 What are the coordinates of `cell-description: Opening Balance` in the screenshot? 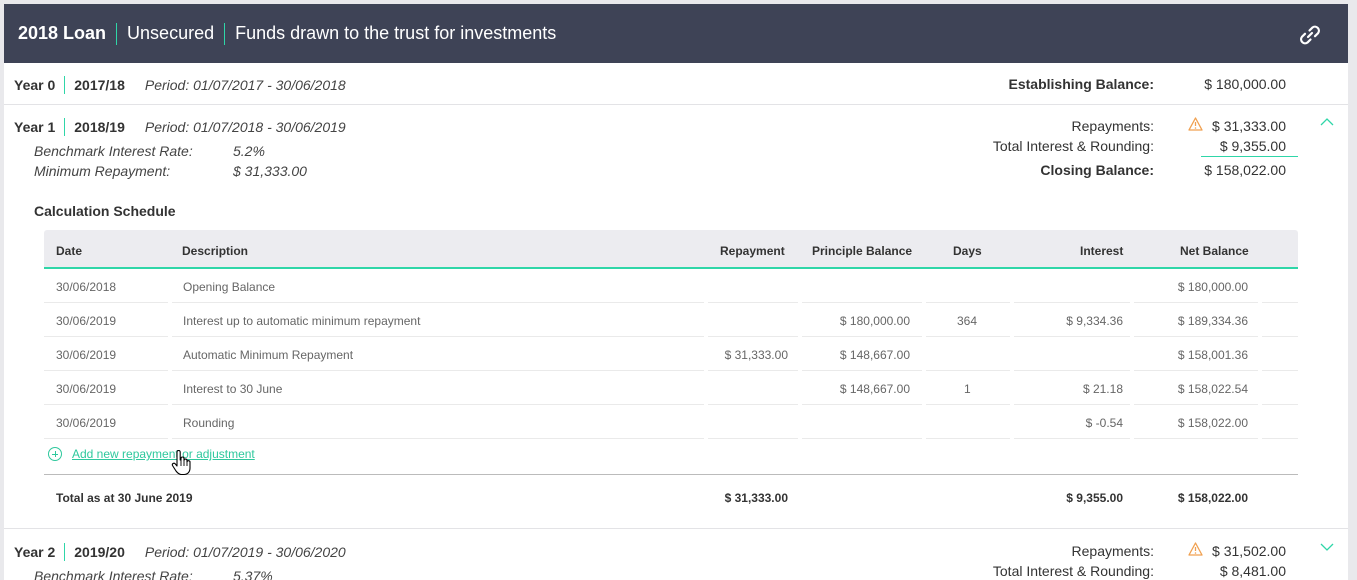 It's located at (229, 287).